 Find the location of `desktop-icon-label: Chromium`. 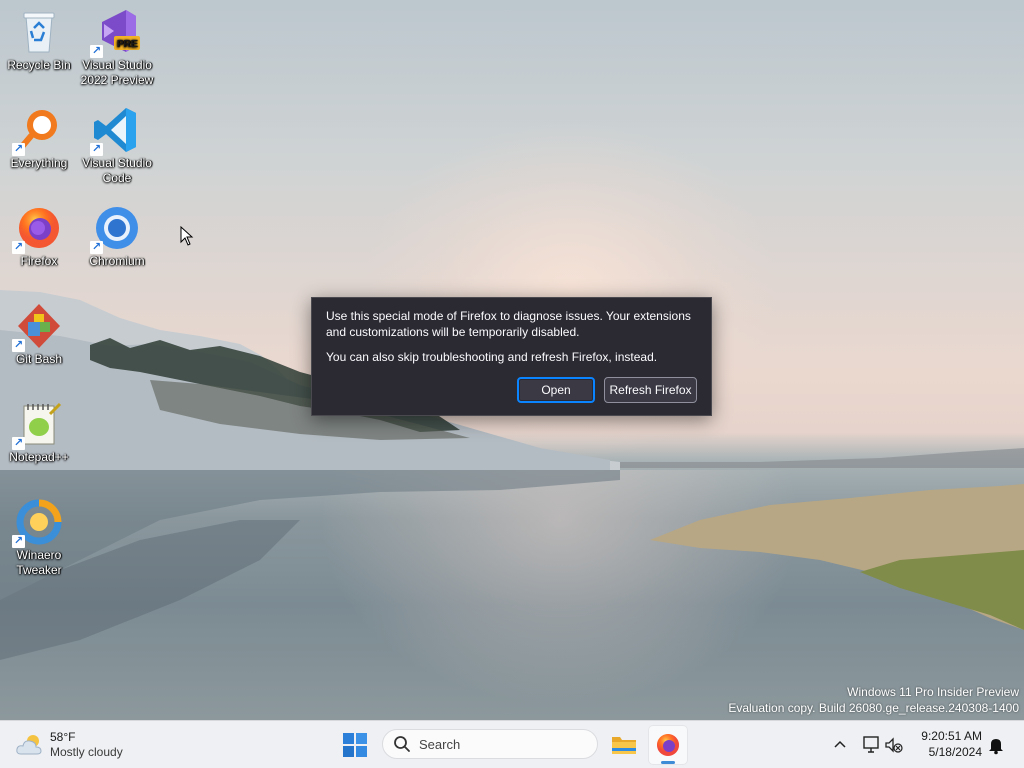

desktop-icon-label: Chromium is located at coordinates (117, 261).